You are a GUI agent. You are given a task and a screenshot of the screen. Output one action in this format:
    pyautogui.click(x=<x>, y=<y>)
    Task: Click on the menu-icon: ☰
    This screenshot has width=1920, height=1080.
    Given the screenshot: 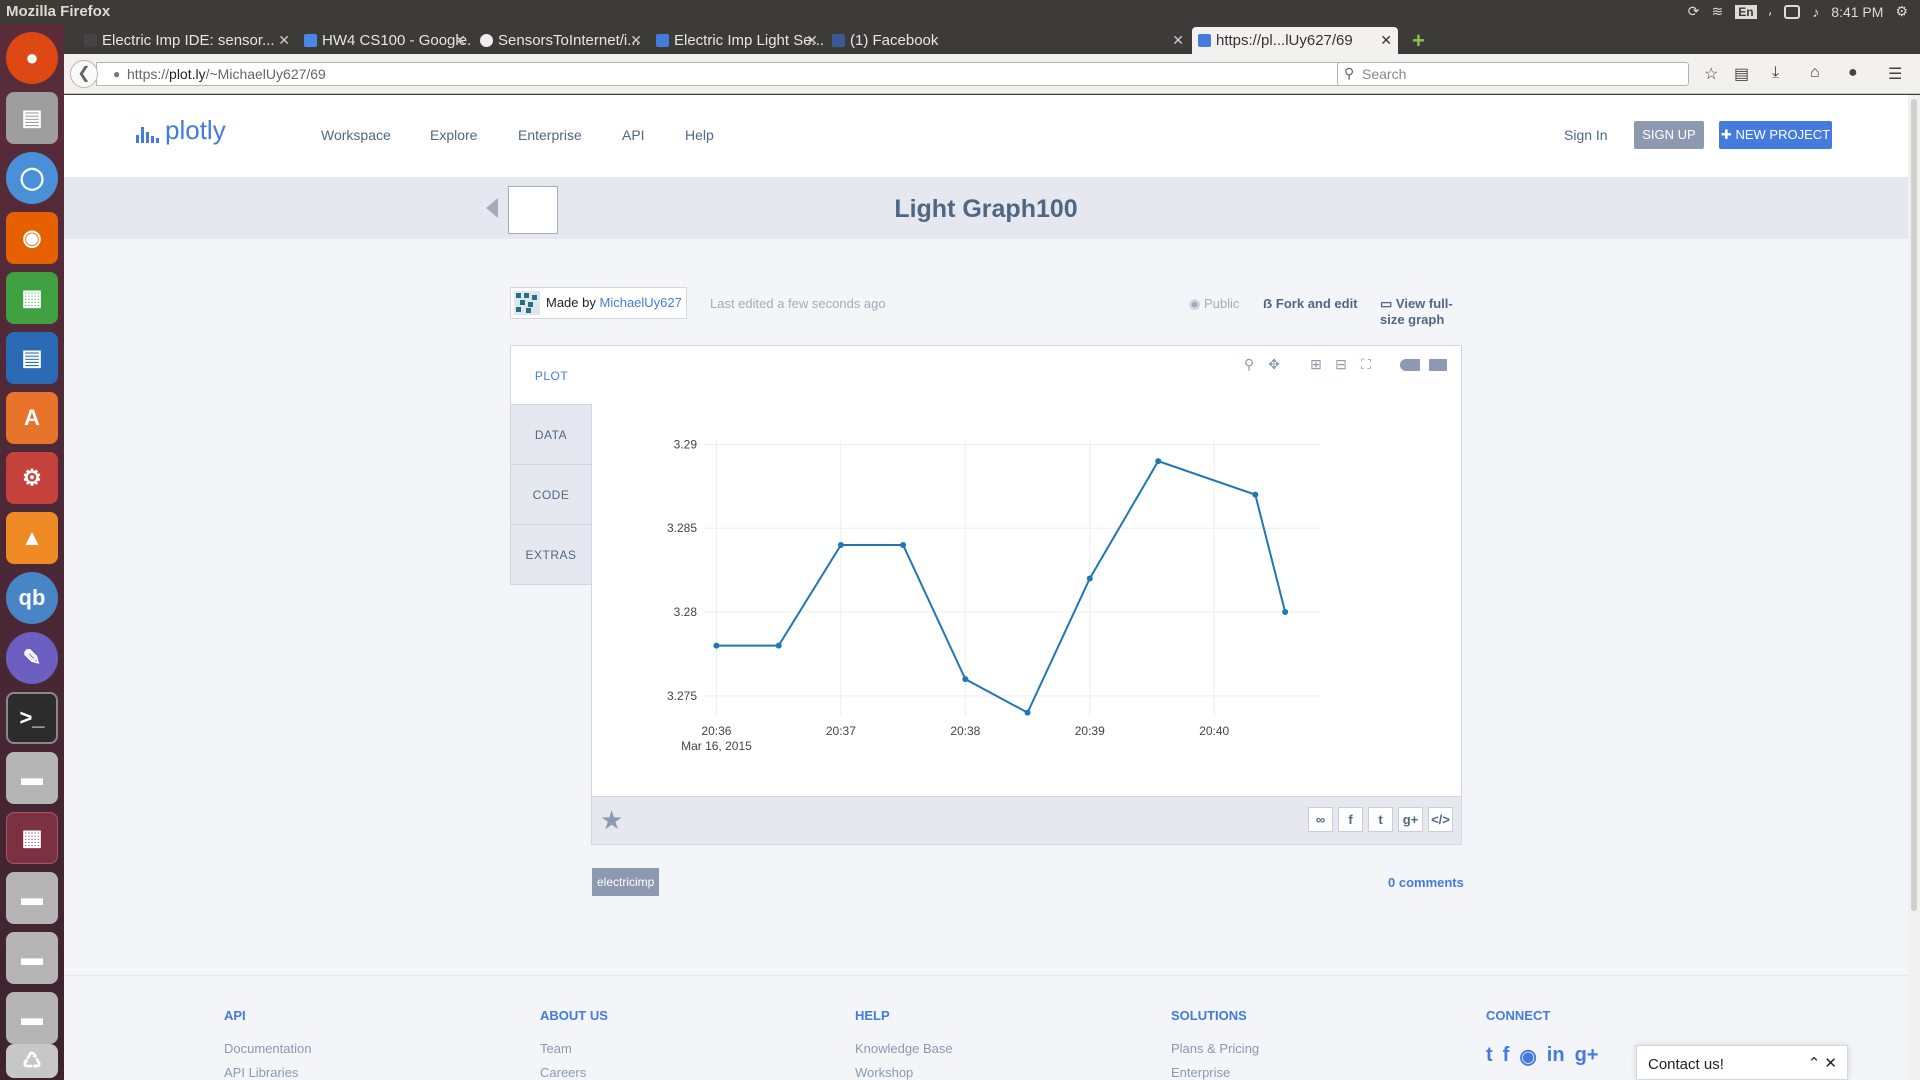 What is the action you would take?
    pyautogui.click(x=1895, y=74)
    